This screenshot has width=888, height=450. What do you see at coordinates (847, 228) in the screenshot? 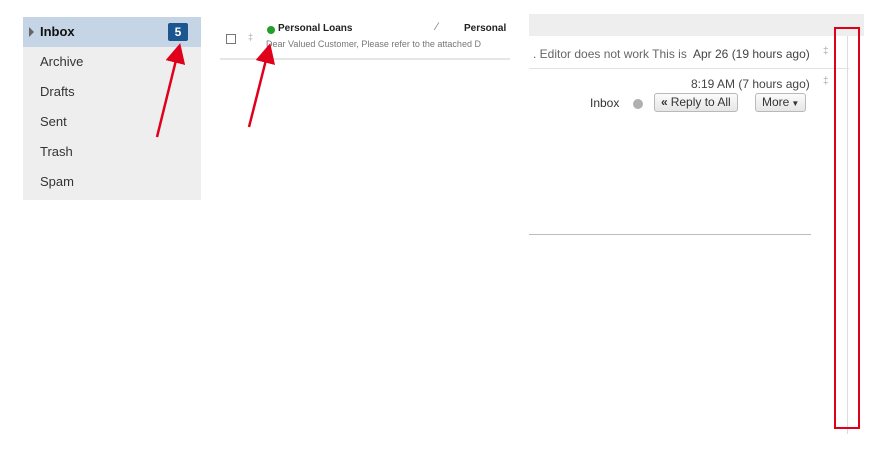
I see `highlight-box` at bounding box center [847, 228].